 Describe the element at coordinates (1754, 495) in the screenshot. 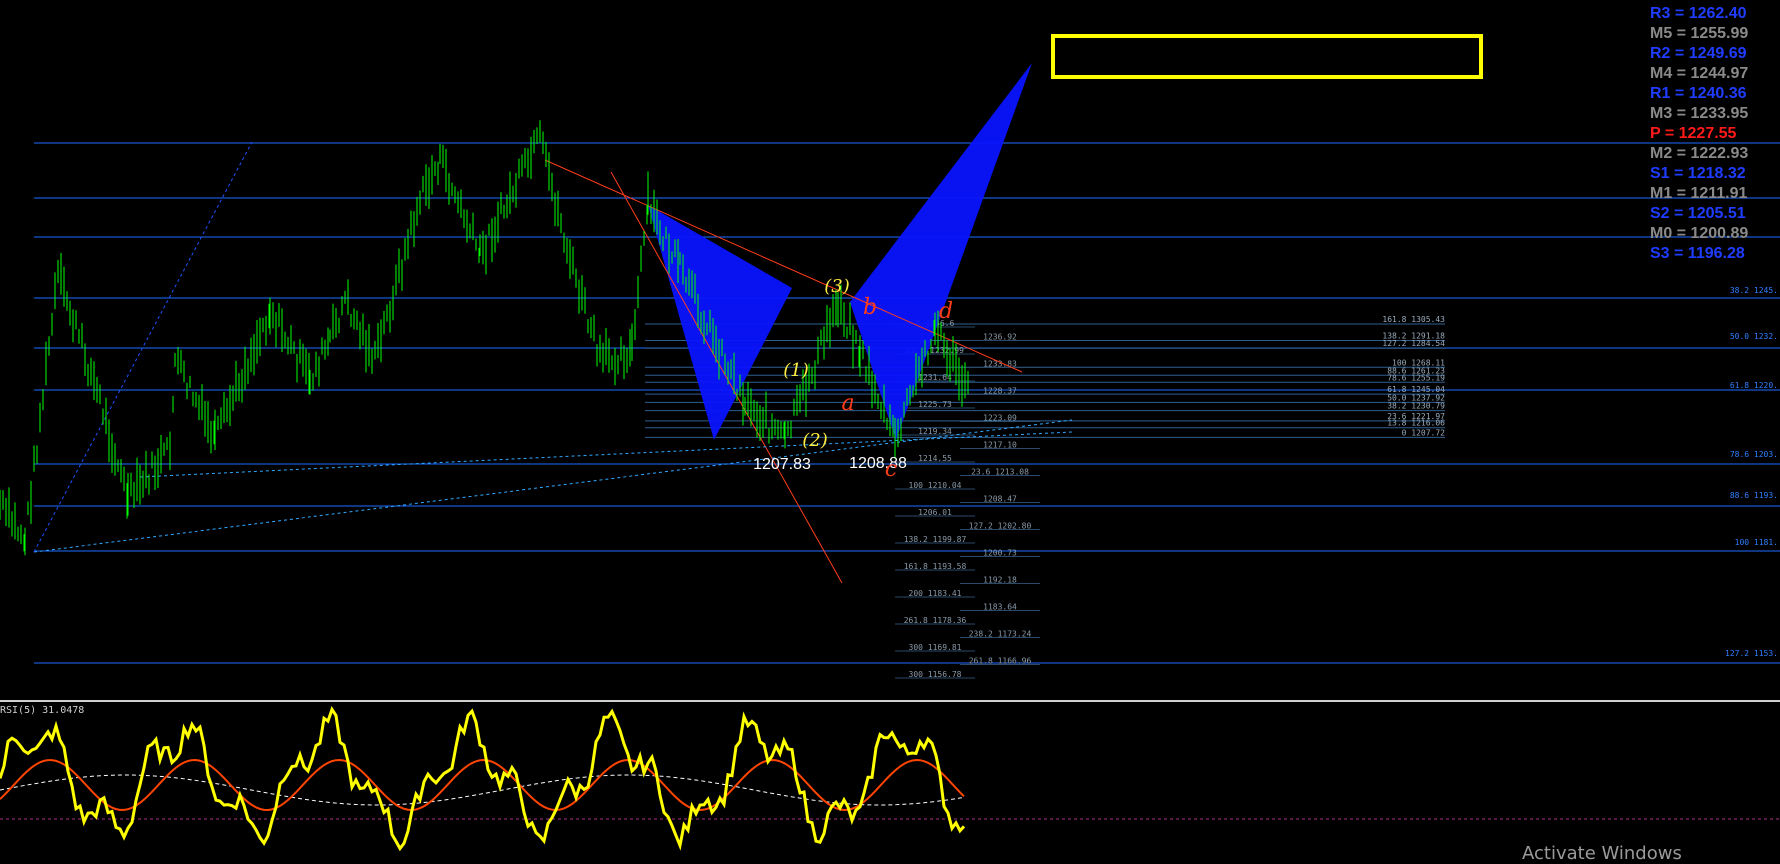

I see `fib-right-label: 88.6 1193.` at that location.